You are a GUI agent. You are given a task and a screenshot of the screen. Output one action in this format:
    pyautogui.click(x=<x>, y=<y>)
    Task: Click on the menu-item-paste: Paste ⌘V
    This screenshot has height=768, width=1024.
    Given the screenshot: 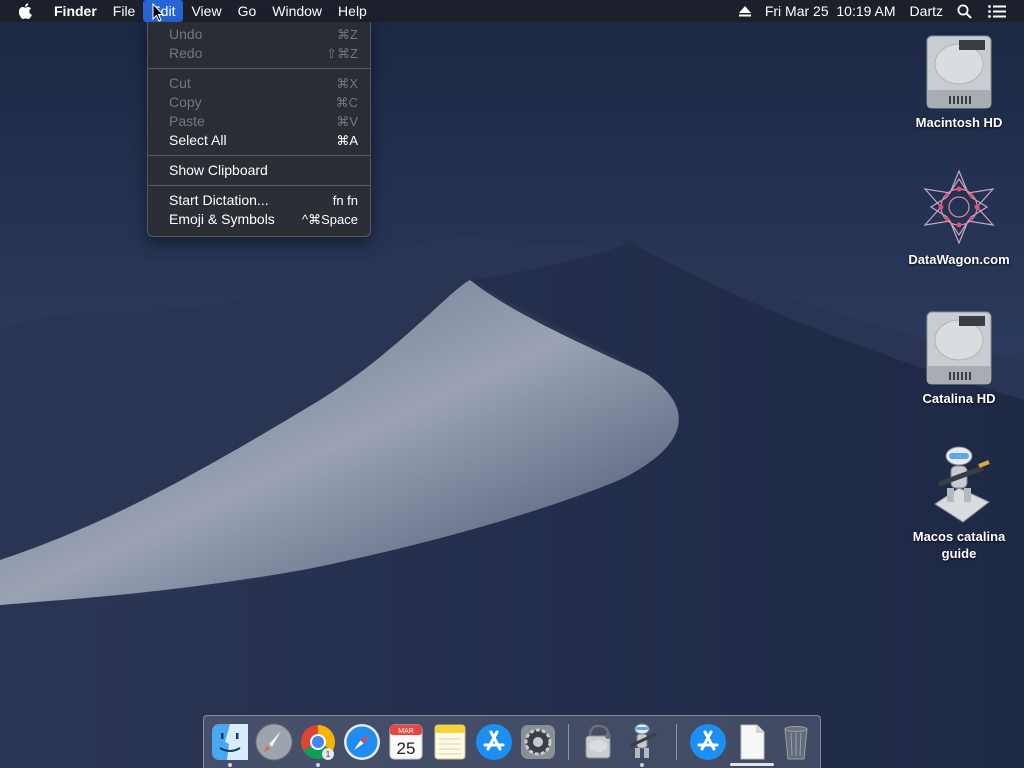 What is the action you would take?
    pyautogui.click(x=259, y=121)
    